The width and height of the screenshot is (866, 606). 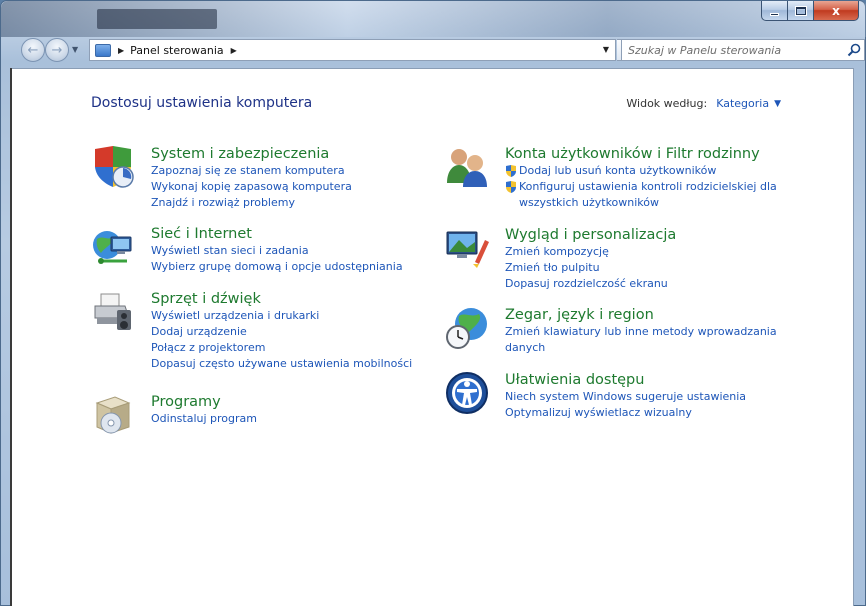 What do you see at coordinates (590, 252) in the screenshot?
I see `link-change-theme: Zmień kompozycję` at bounding box center [590, 252].